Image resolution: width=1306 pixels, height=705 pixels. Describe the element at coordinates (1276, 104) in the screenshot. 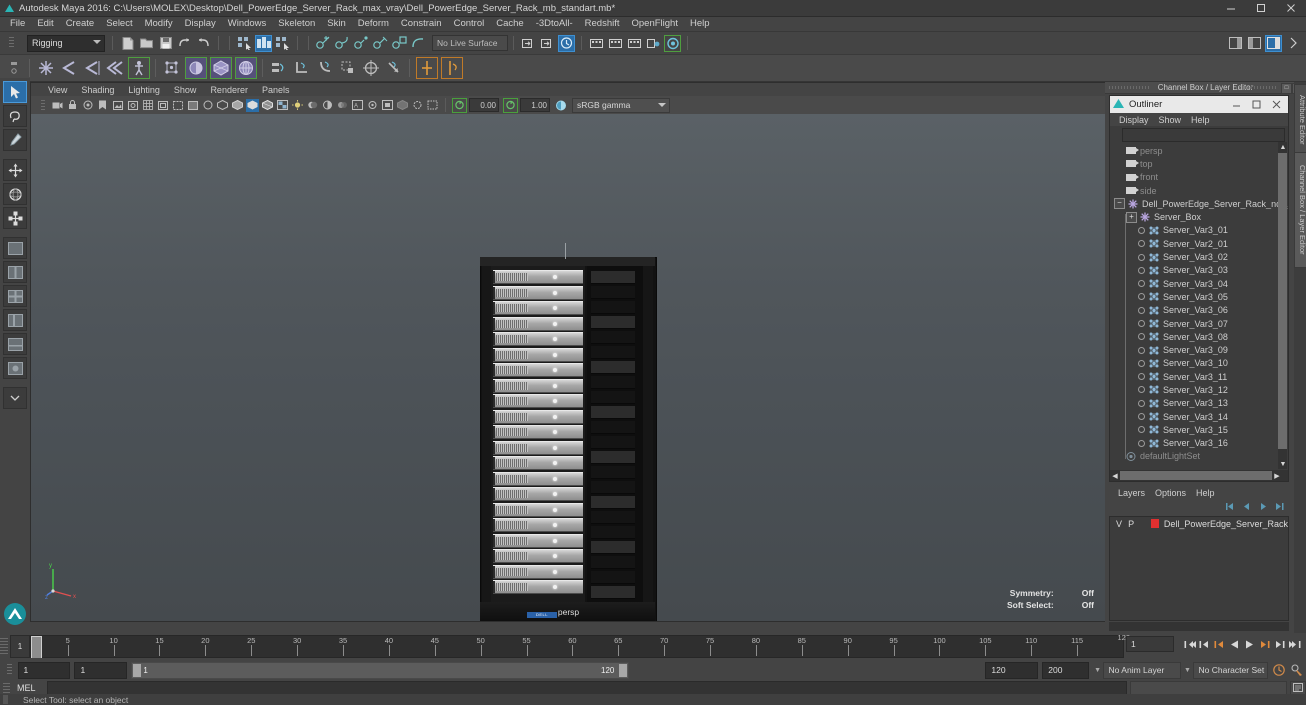

I see `outliner-close-button` at that location.